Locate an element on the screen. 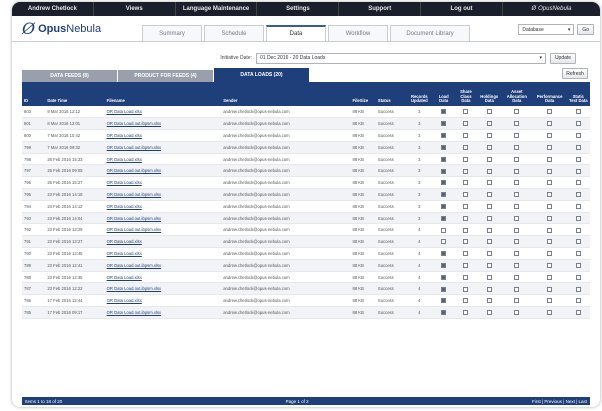  column-header: Static Text Data is located at coordinates (578, 95).